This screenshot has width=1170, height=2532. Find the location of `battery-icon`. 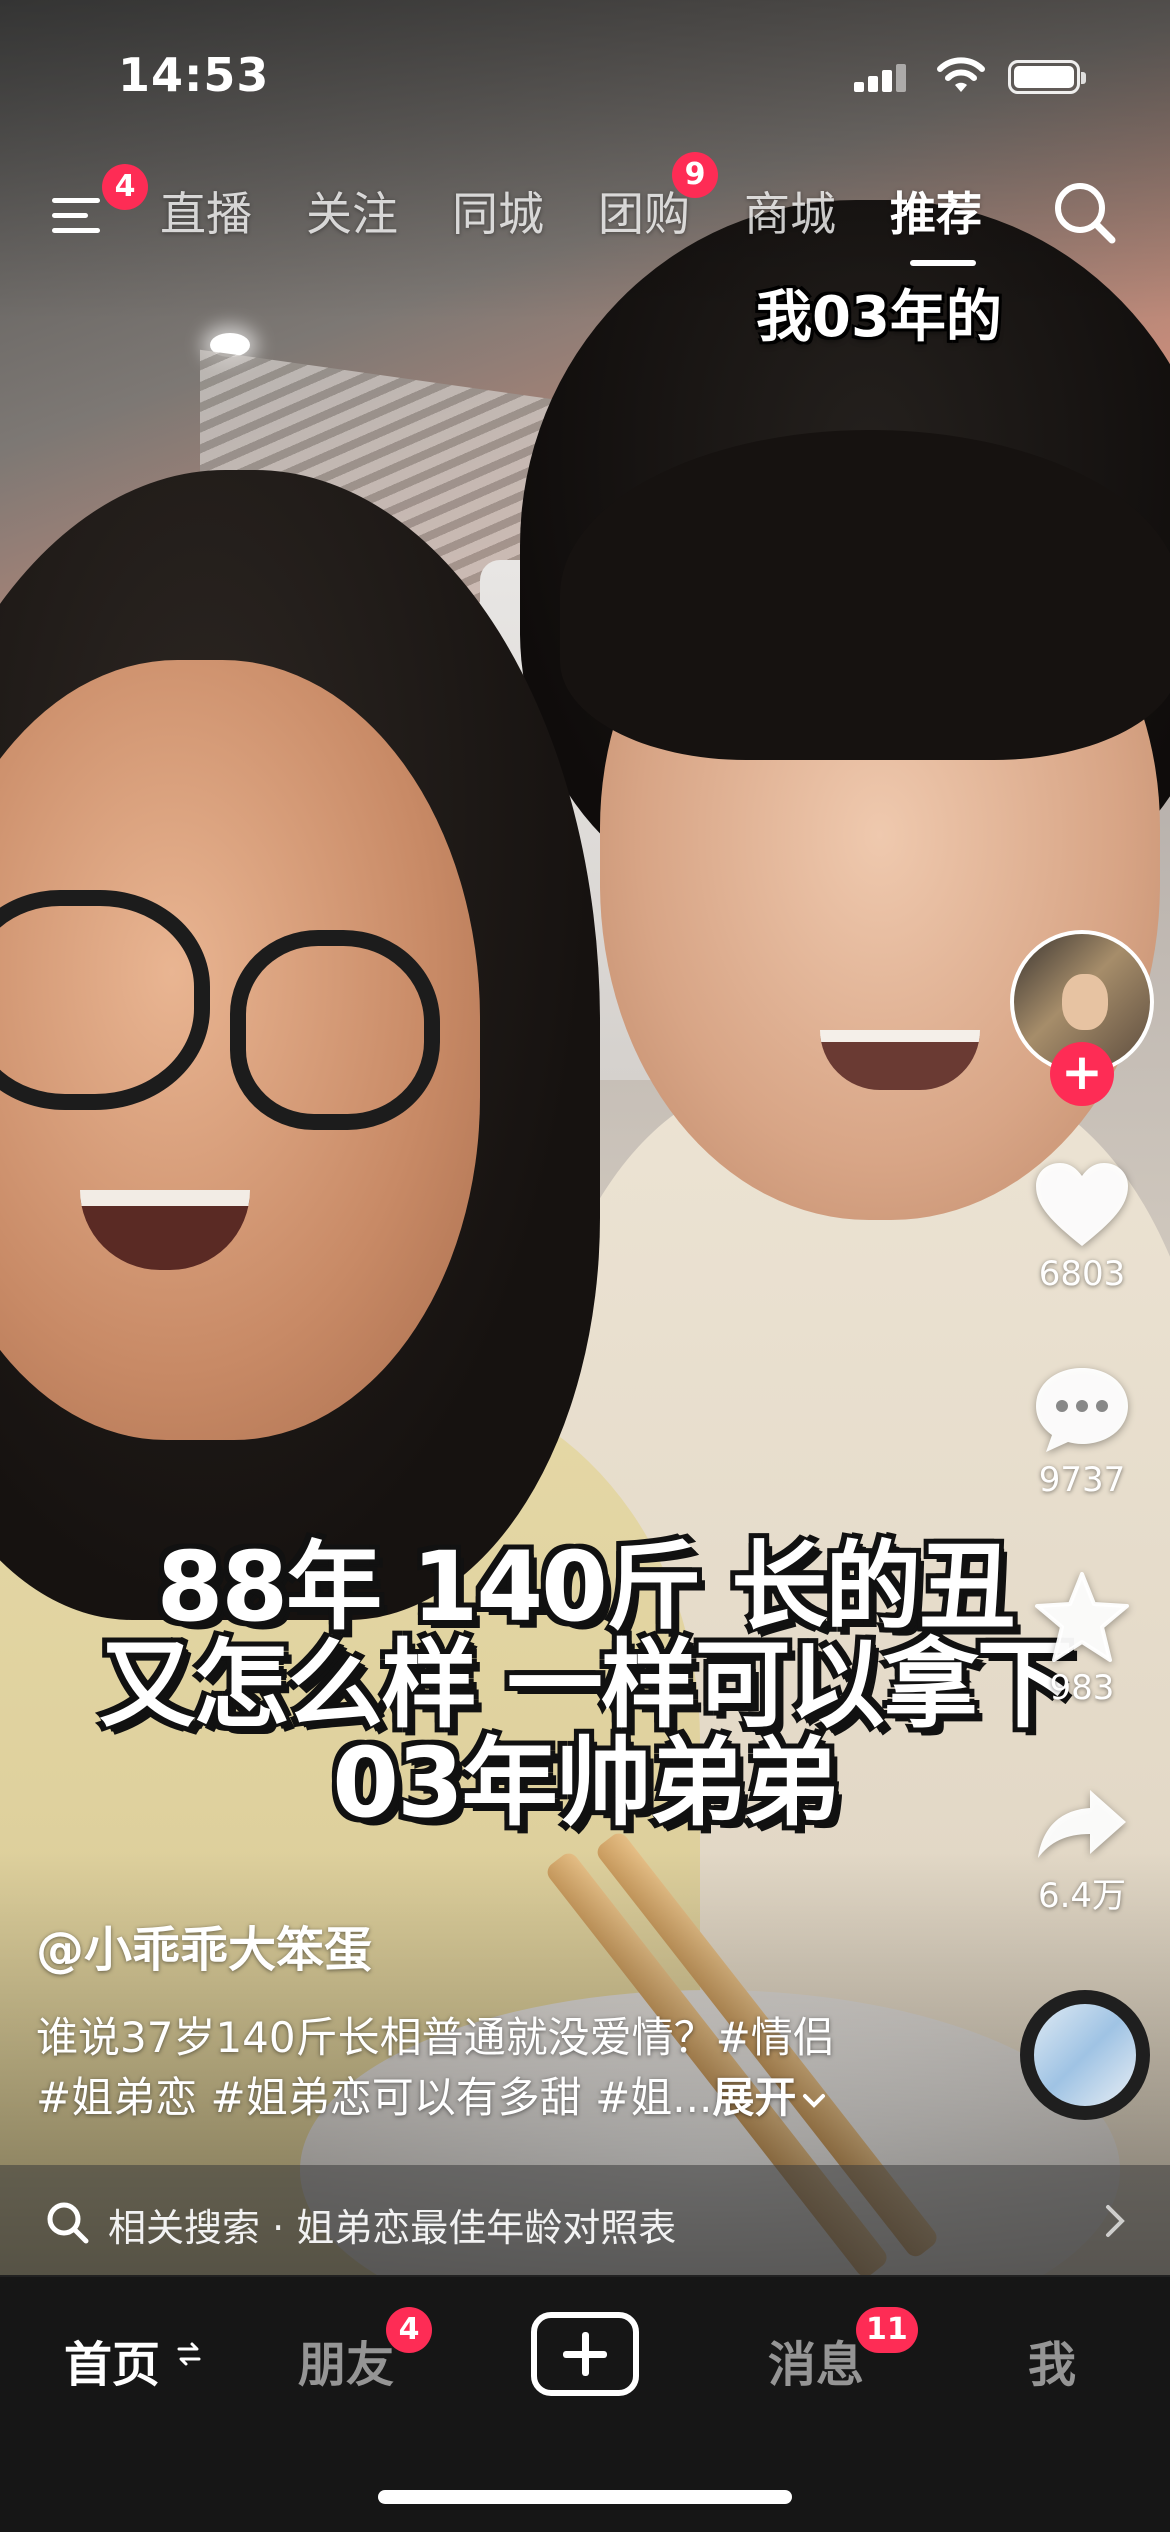

battery-icon is located at coordinates (1047, 77).